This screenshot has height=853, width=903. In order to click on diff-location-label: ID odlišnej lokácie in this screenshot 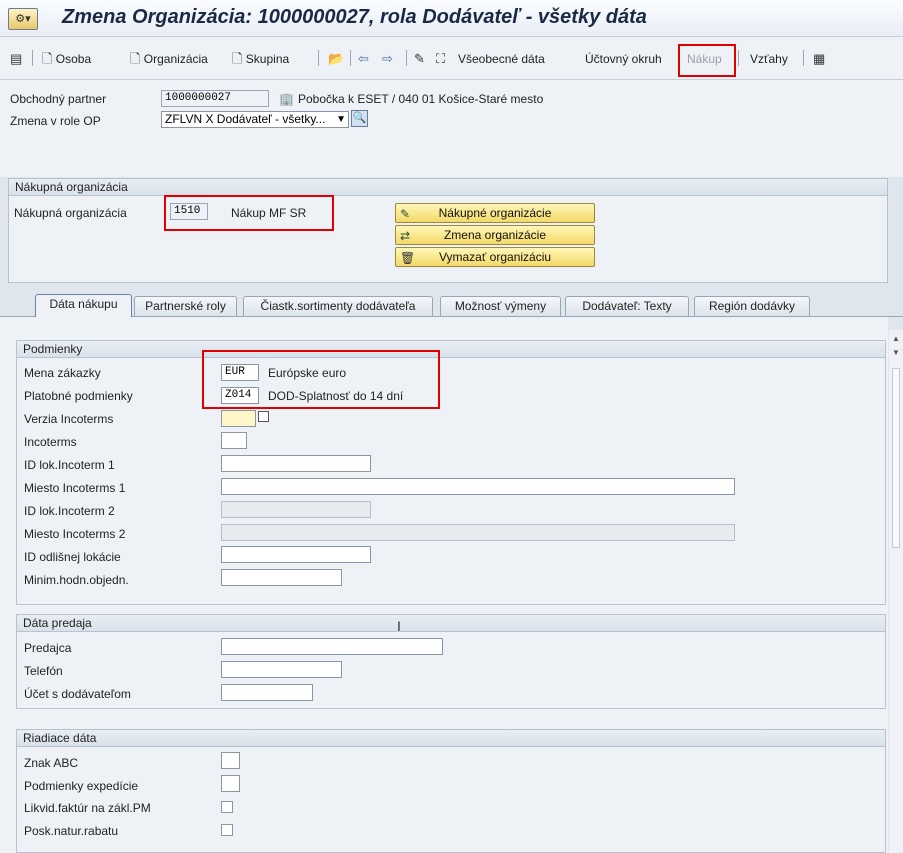, I will do `click(72, 557)`.